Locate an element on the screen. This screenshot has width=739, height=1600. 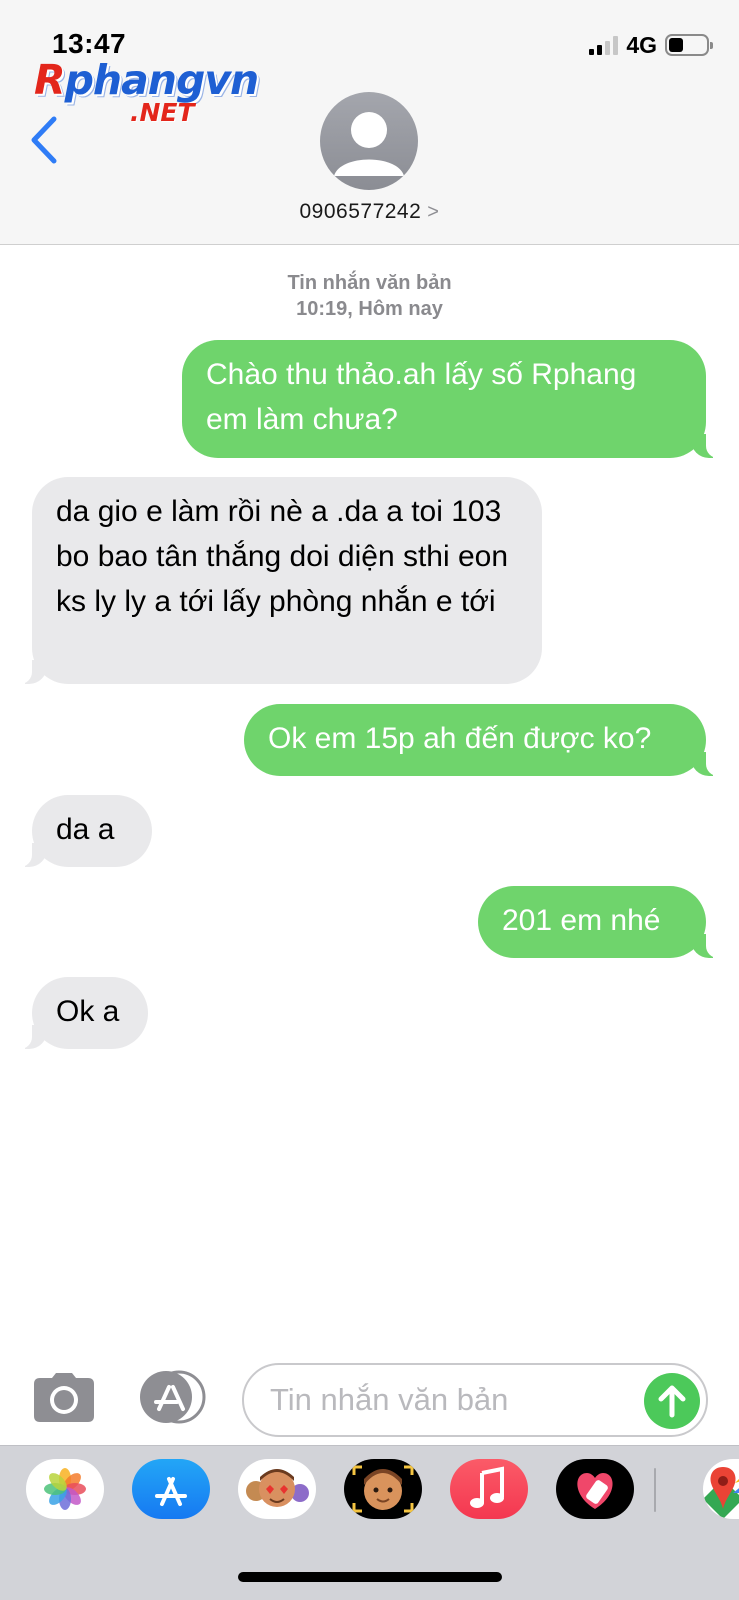
home-indicator is located at coordinates (370, 1577).